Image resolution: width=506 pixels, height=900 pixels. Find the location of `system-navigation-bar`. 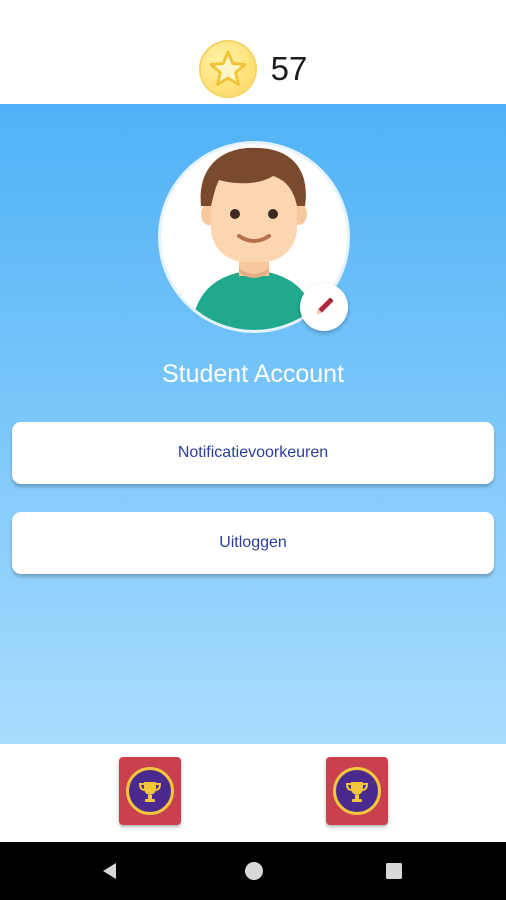

system-navigation-bar is located at coordinates (253, 871).